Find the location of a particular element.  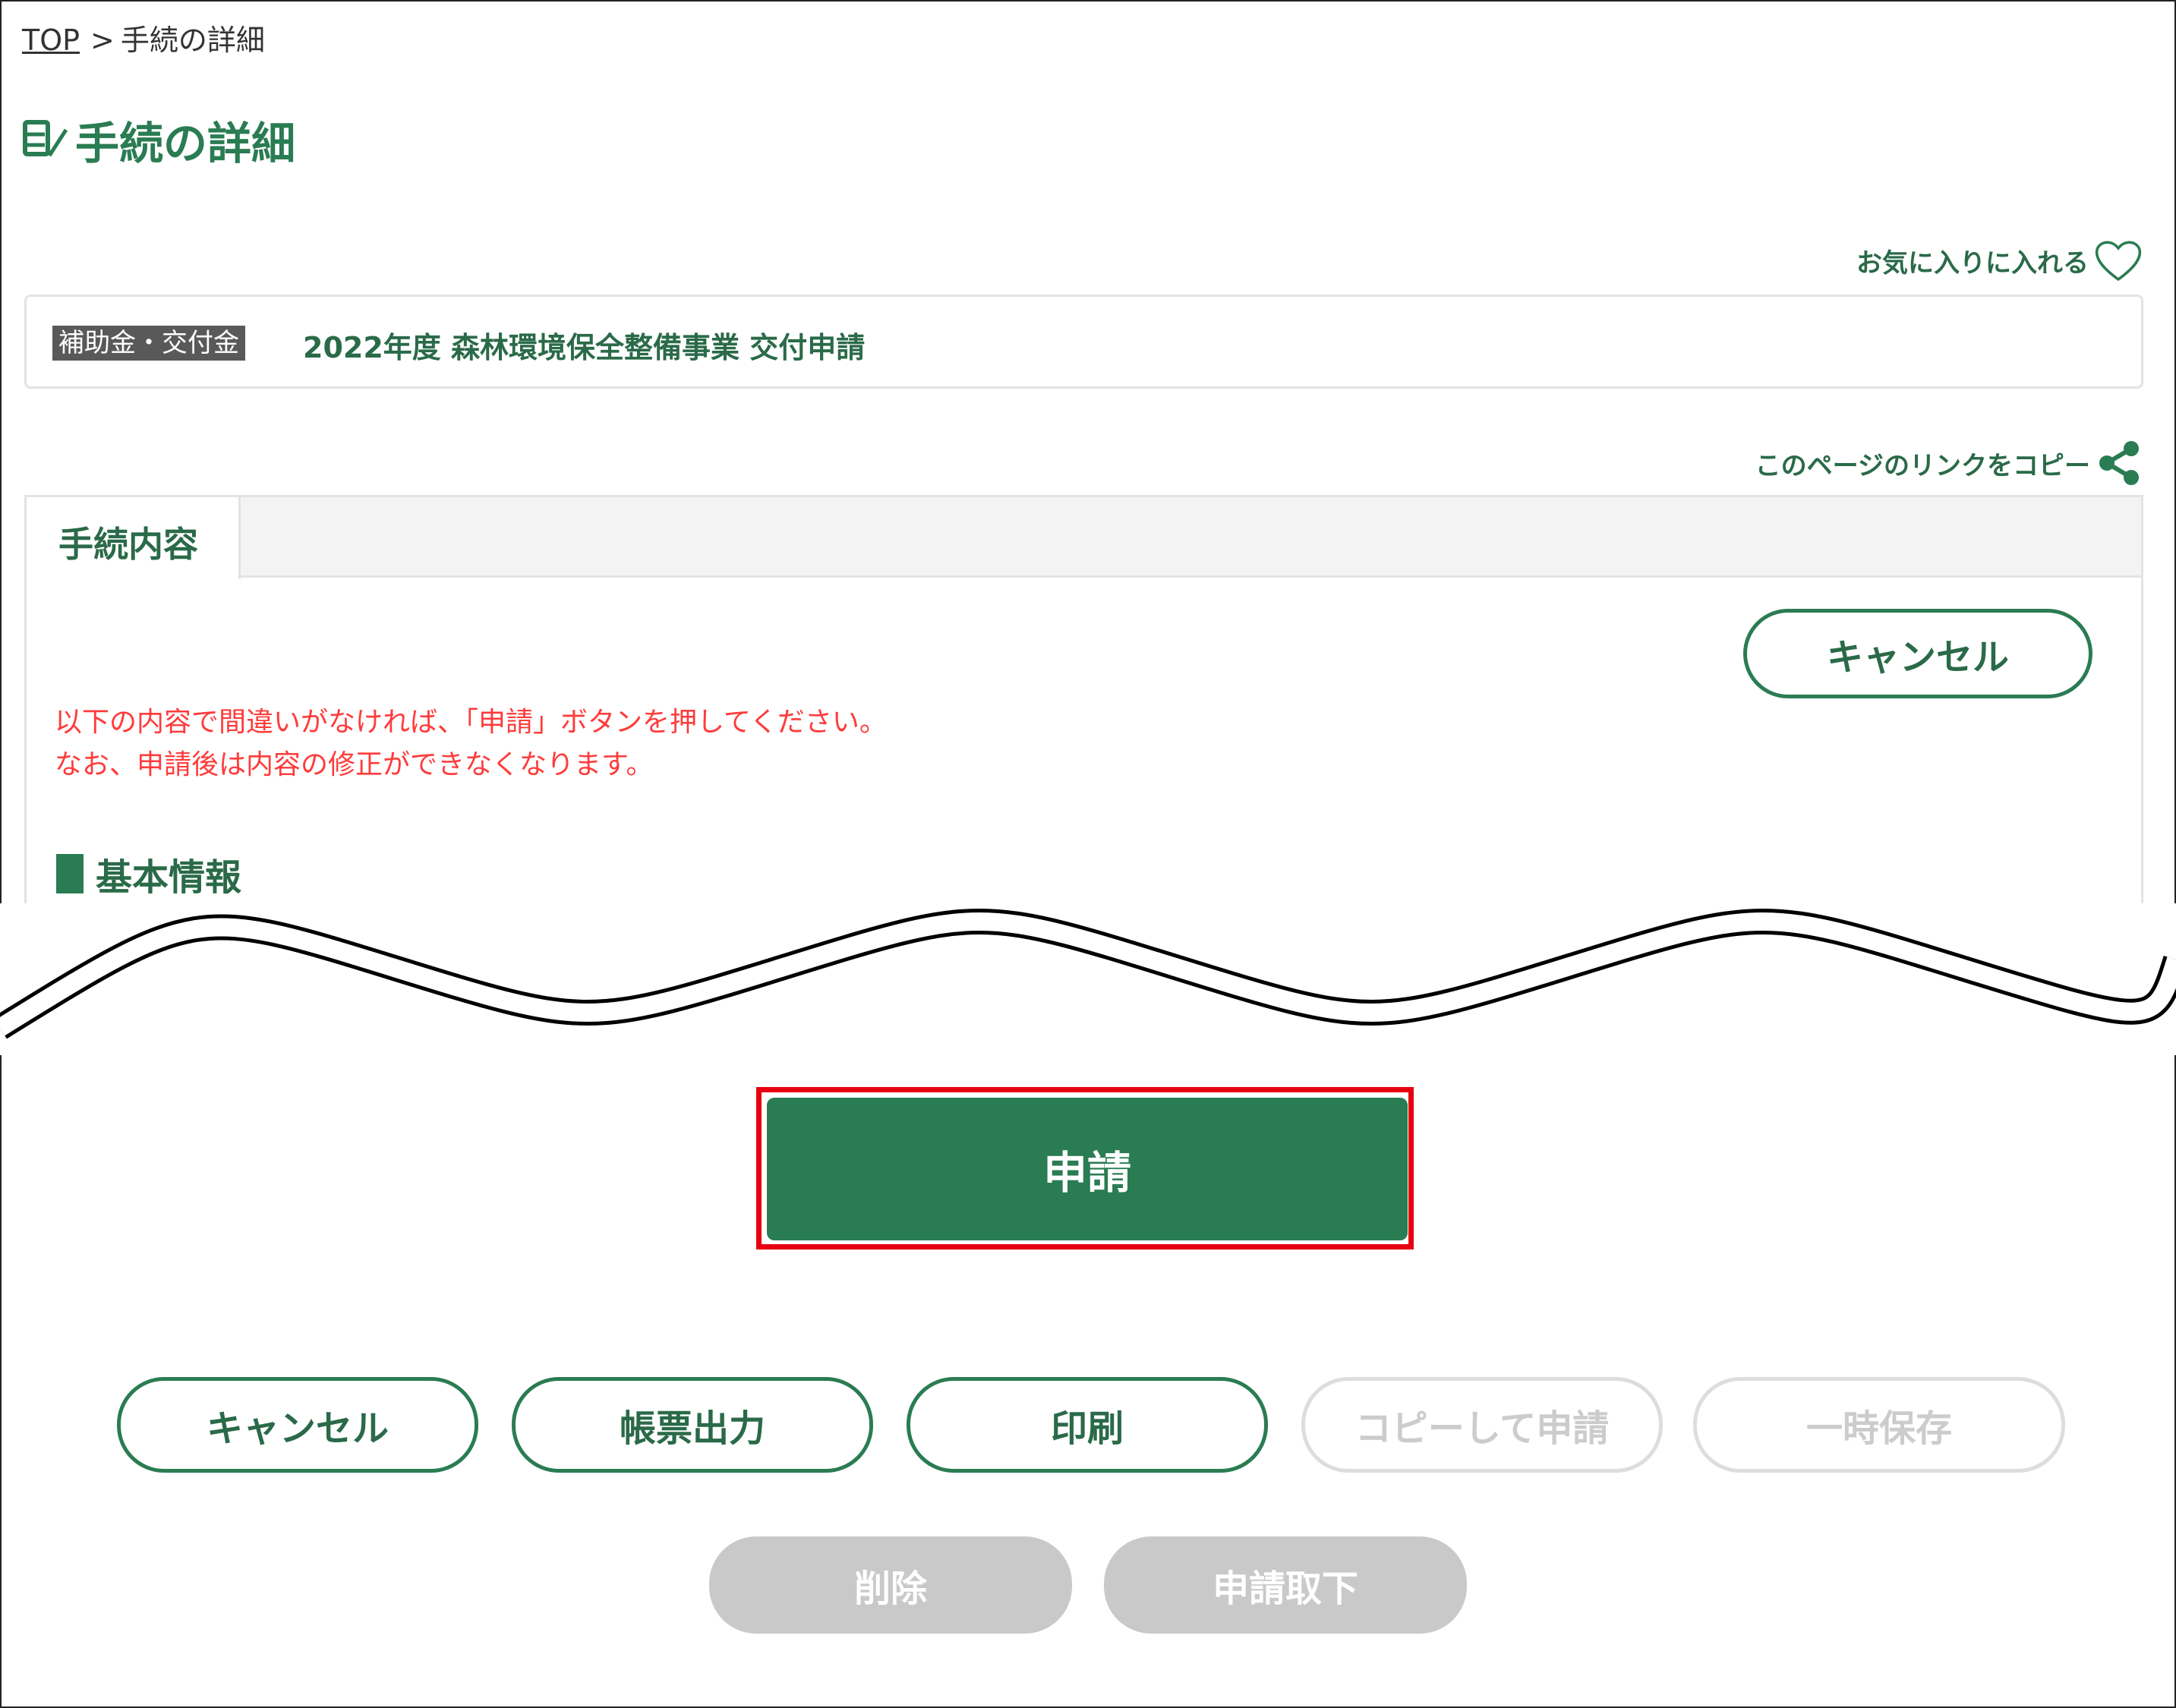

notice-line-1: 以下の内容で間違いがなければ、「申請」ボタンを押してください。 is located at coordinates (471, 722).